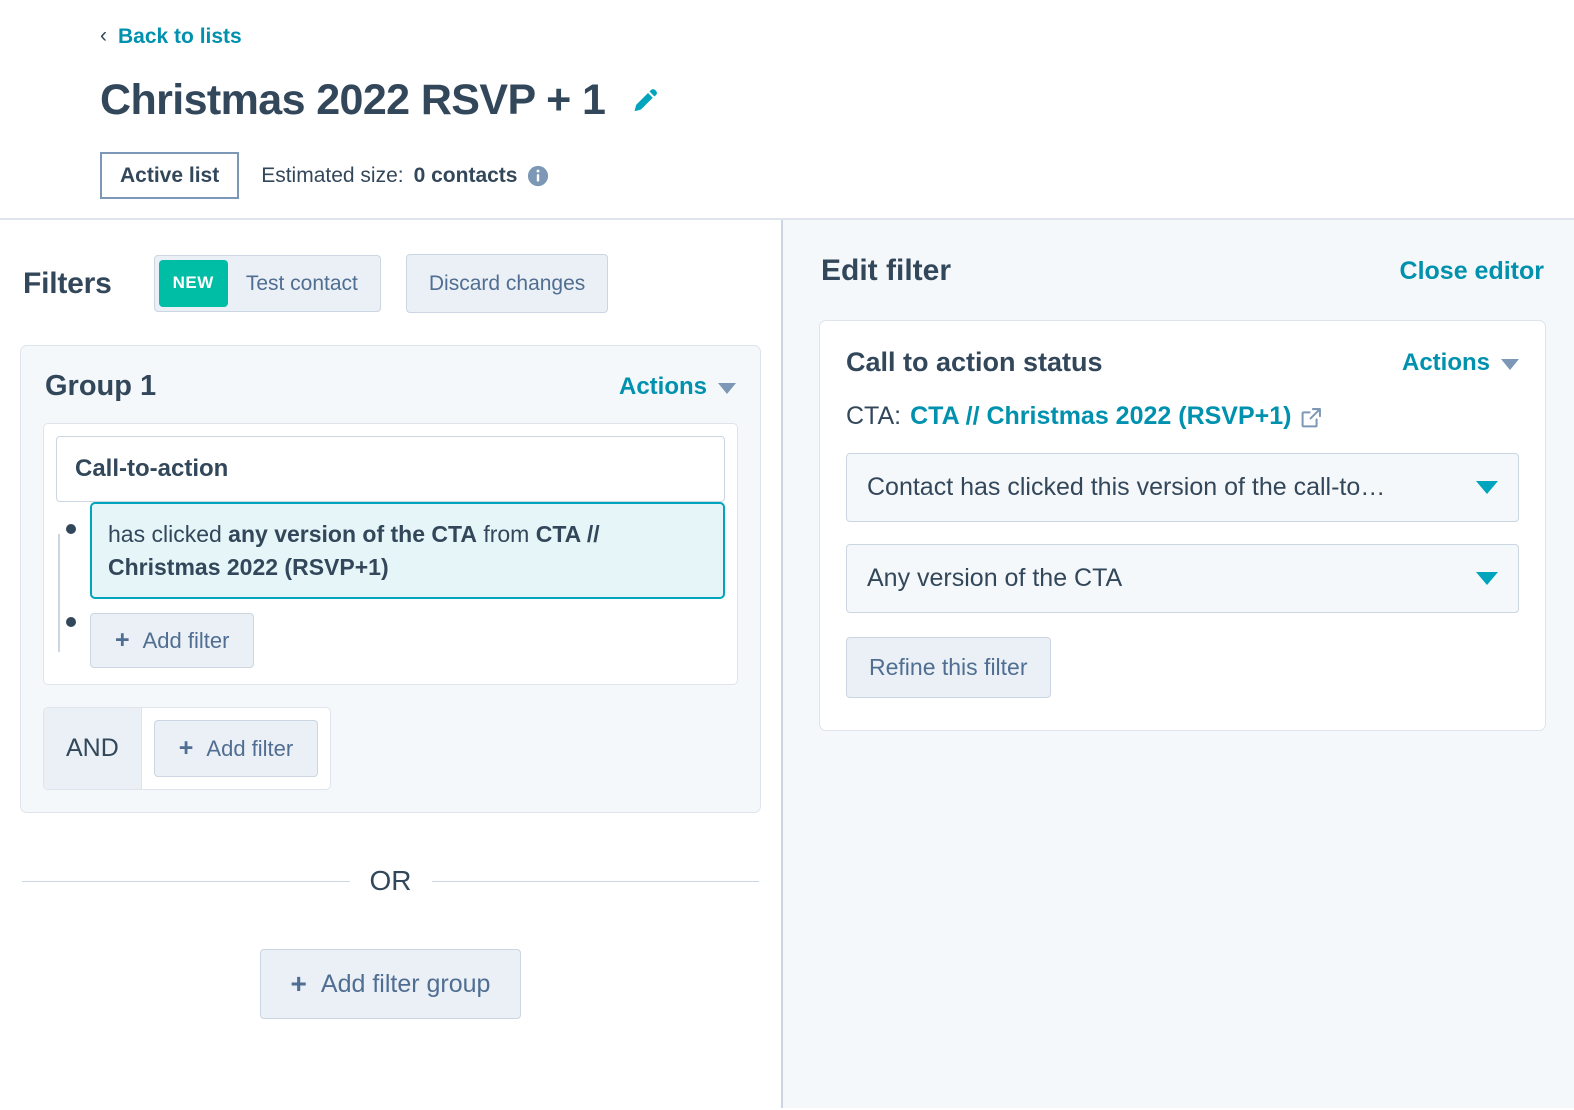 The height and width of the screenshot is (1110, 1574). Describe the element at coordinates (390, 386) in the screenshot. I see `filter-group-header: Group 1 Actions` at that location.